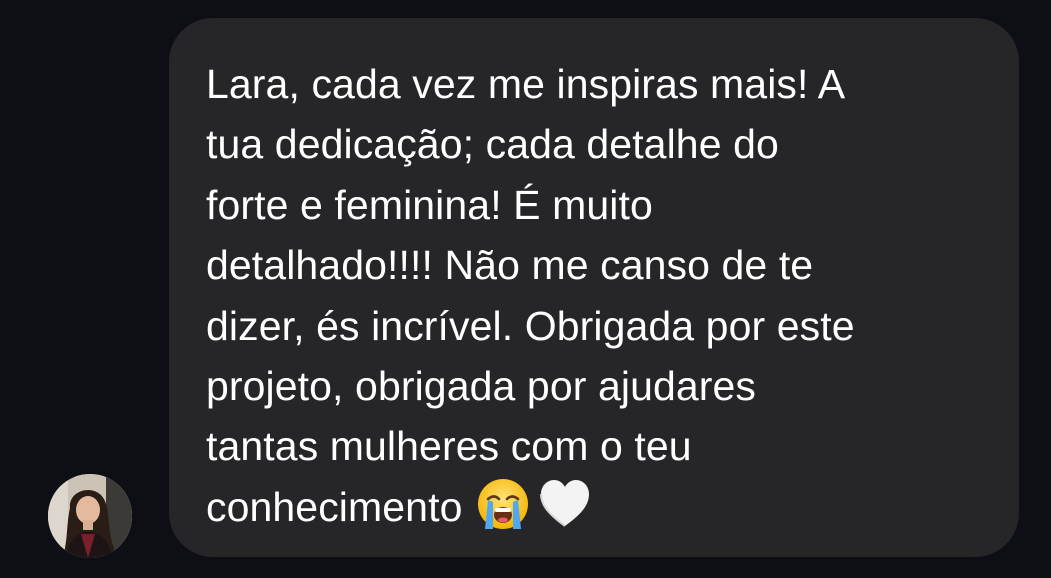 The image size is (1051, 578). I want to click on message-line: tantas mulheres com o teu, so click(449, 446).